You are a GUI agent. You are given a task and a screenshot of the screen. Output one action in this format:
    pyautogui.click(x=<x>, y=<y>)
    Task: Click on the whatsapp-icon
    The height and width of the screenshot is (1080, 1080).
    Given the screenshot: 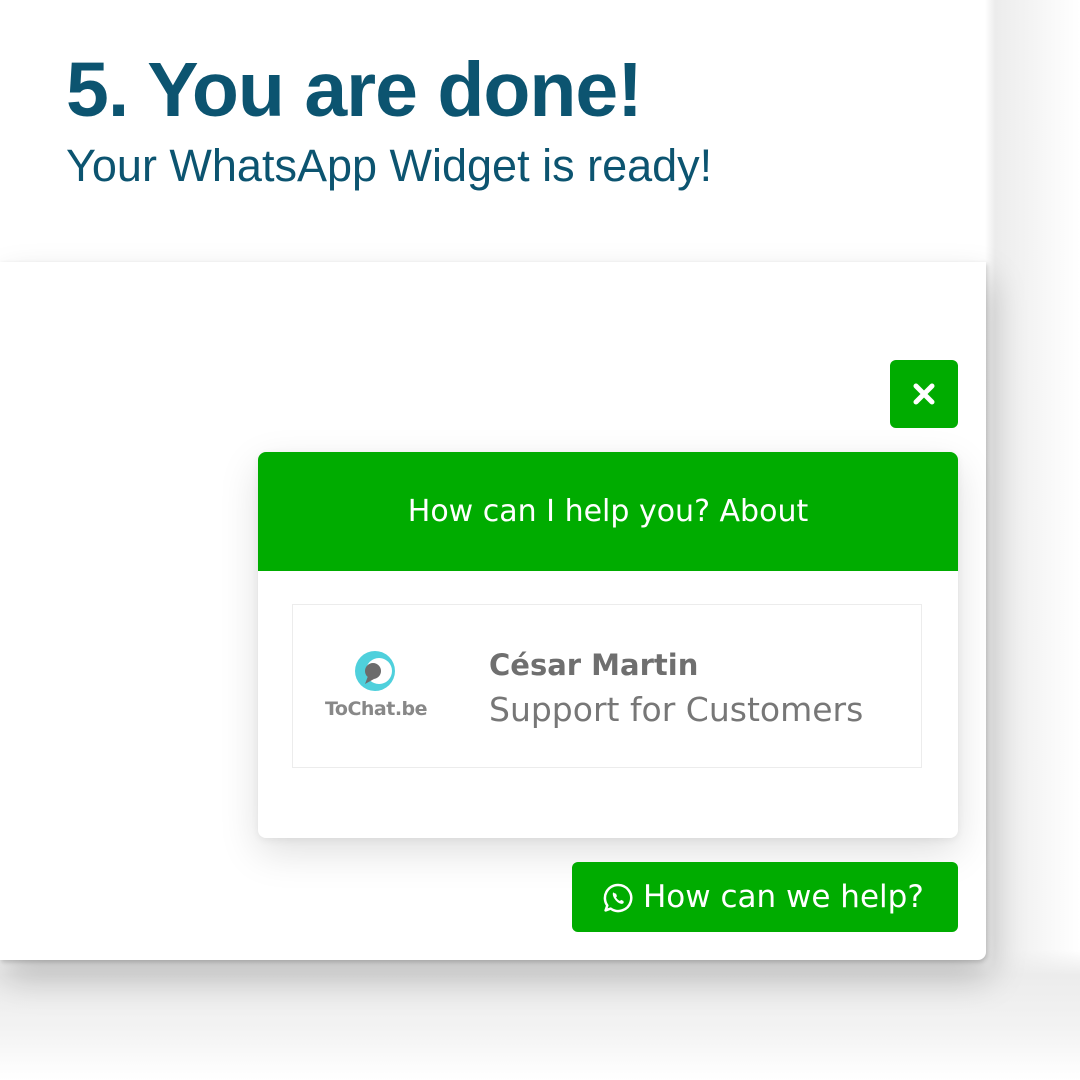 What is the action you would take?
    pyautogui.click(x=618, y=898)
    